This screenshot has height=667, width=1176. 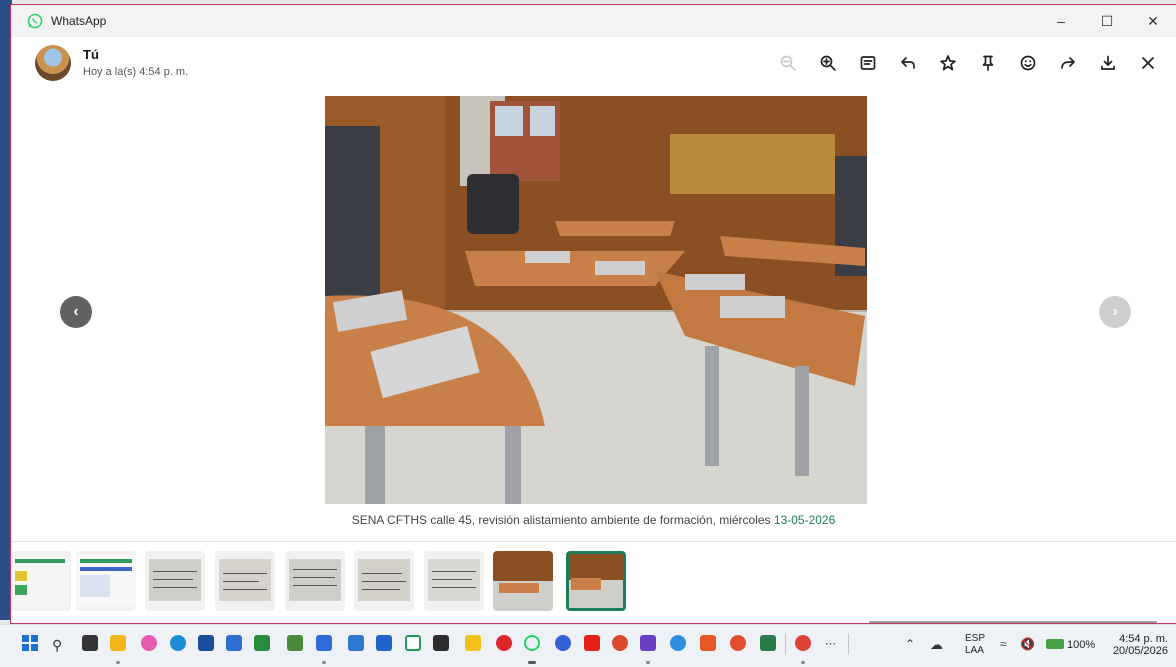 What do you see at coordinates (592, 643) in the screenshot?
I see `youtube-icon` at bounding box center [592, 643].